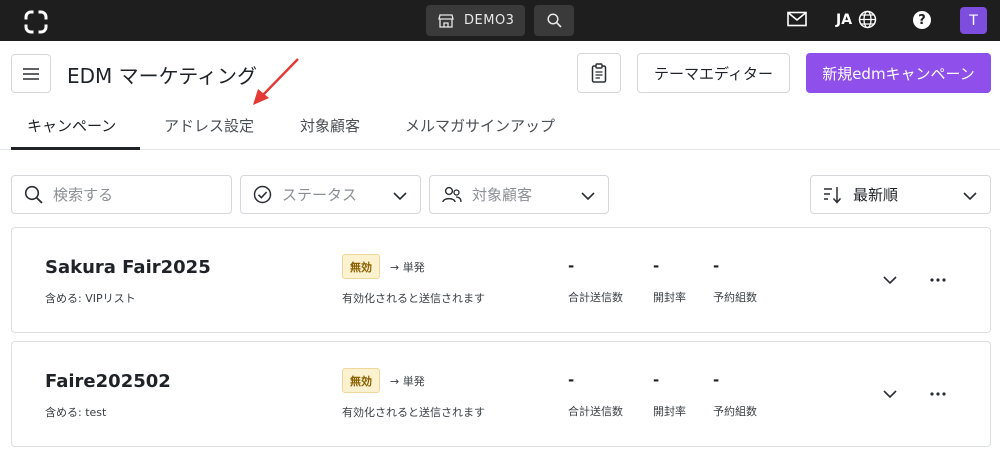 Image resolution: width=1000 pixels, height=454 pixels. Describe the element at coordinates (83, 195) in the screenshot. I see `search-placeholder: 検索する` at that location.